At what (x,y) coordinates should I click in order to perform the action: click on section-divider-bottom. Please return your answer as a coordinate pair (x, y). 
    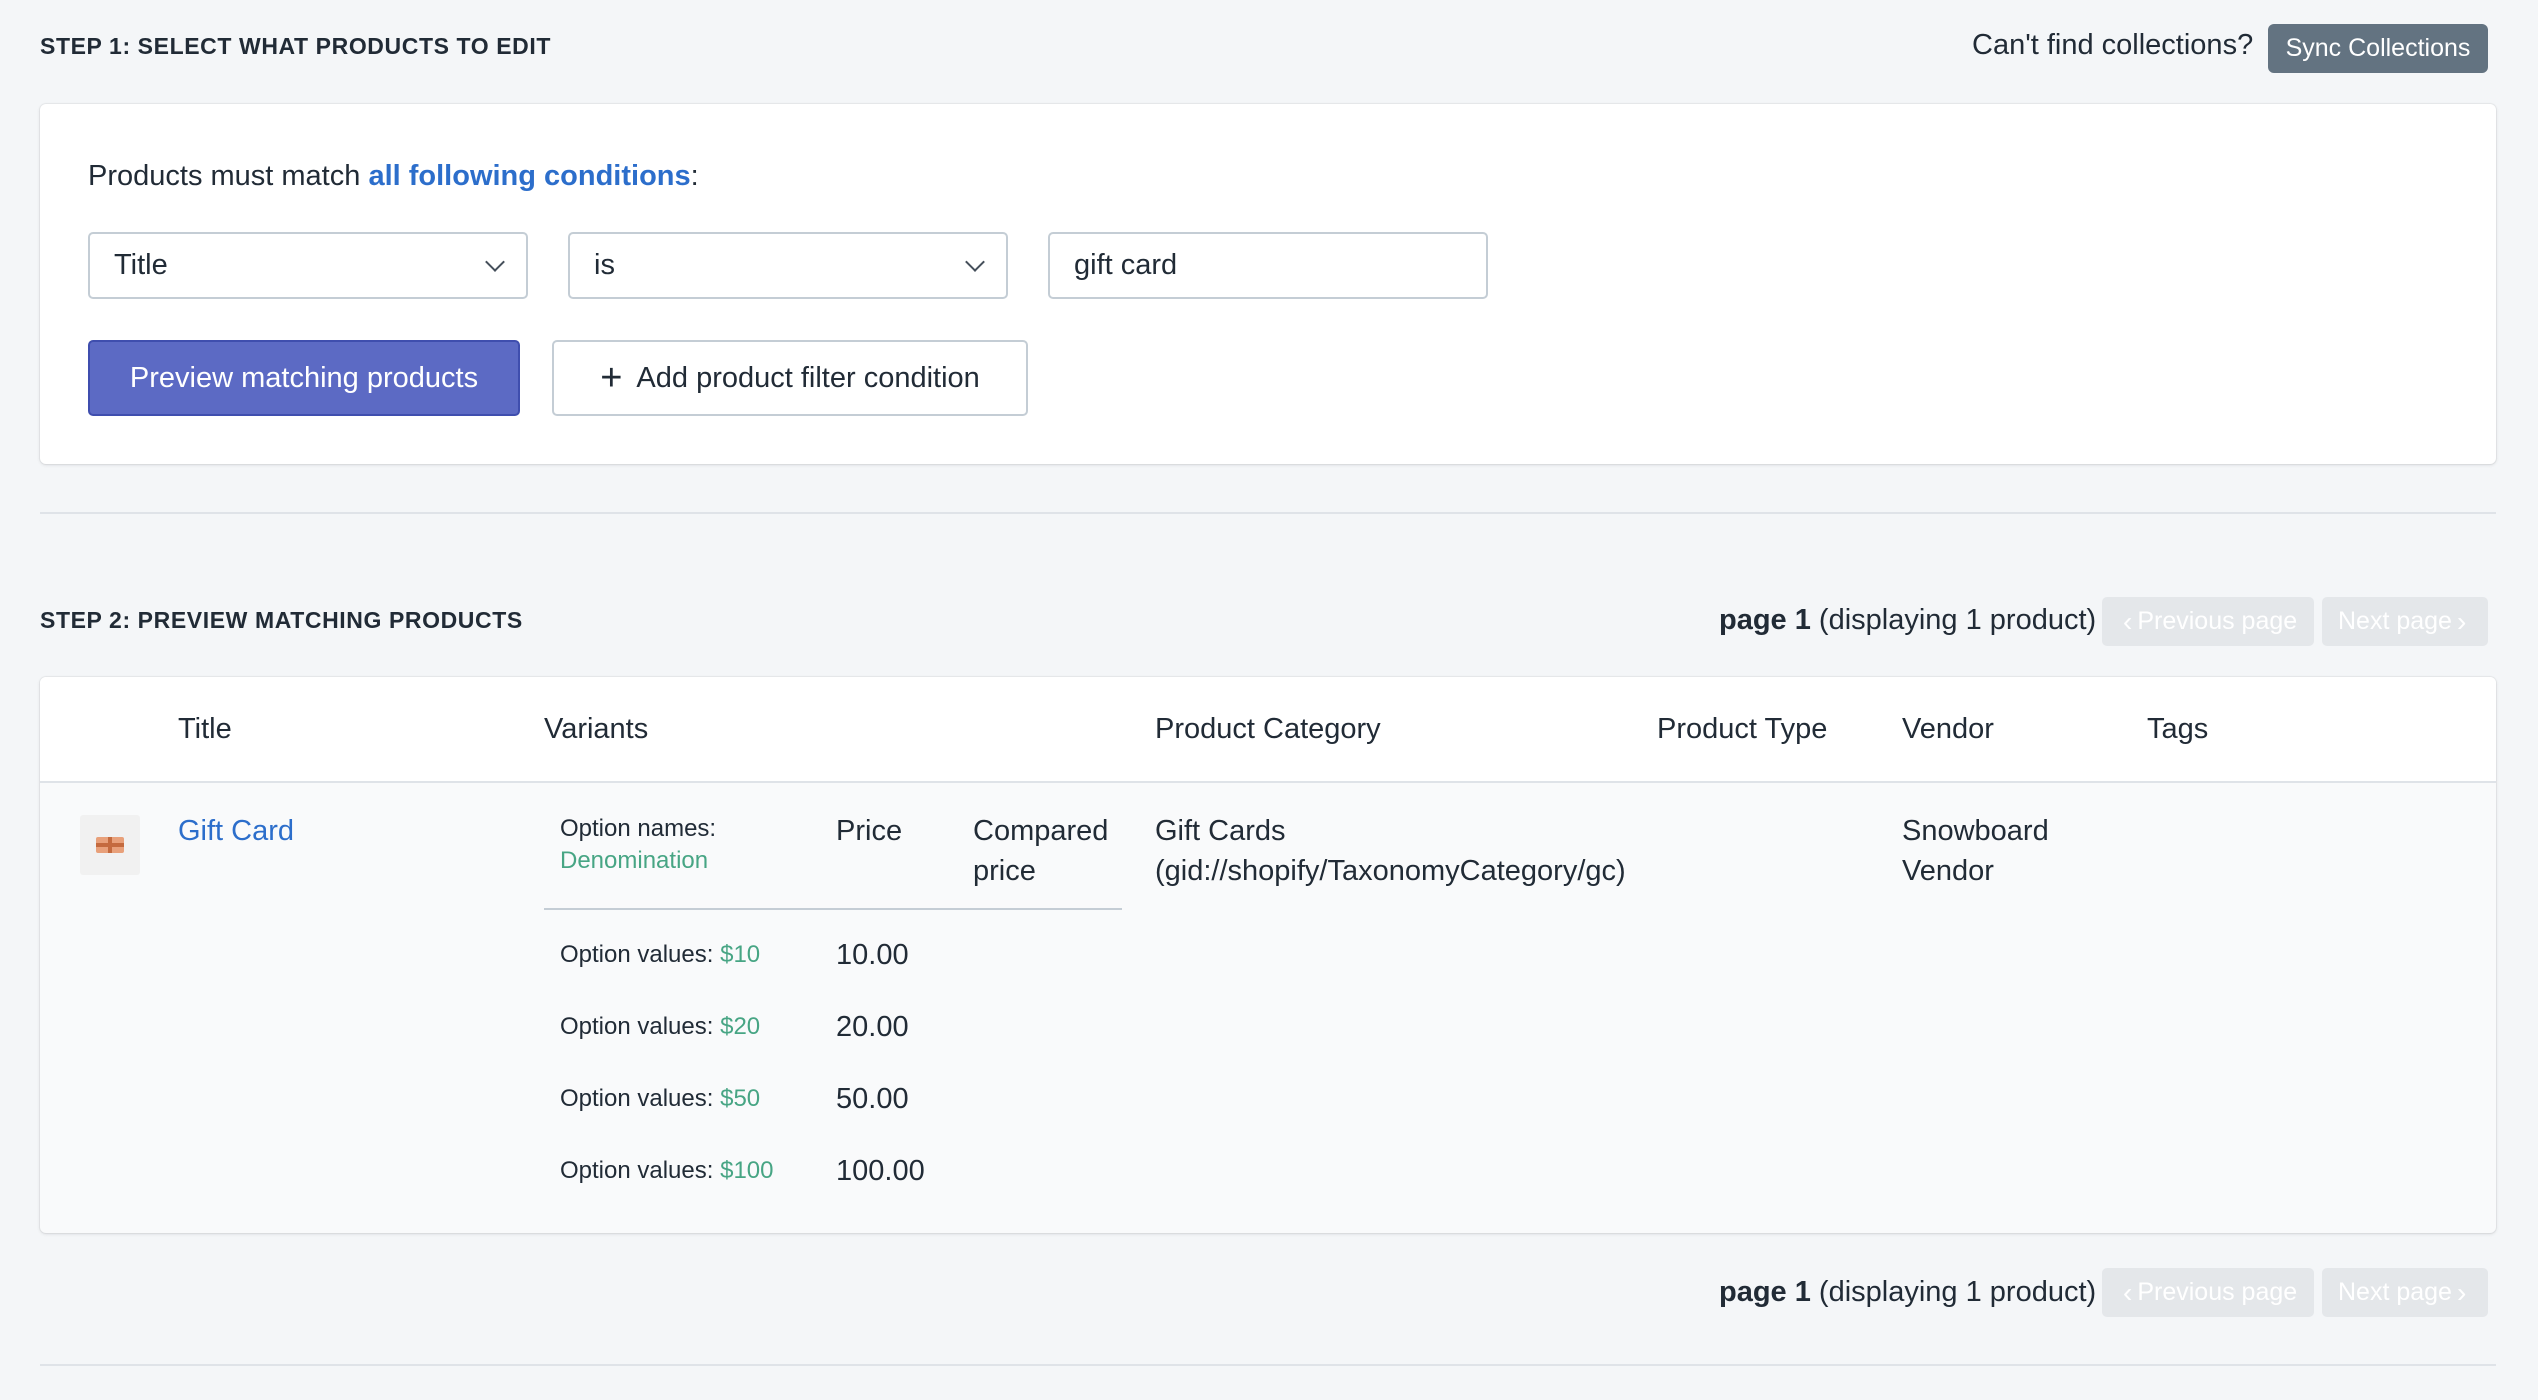
    Looking at the image, I should click on (1268, 1365).